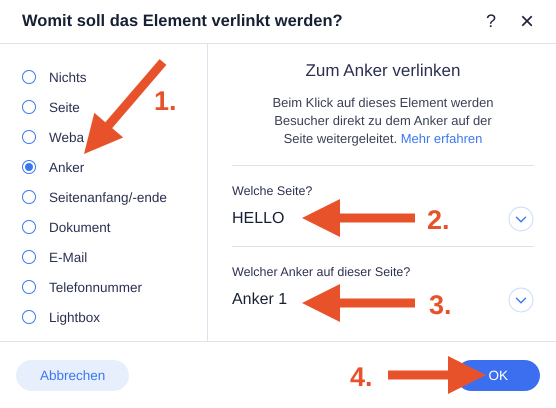  What do you see at coordinates (80, 227) in the screenshot?
I see `option-label: Dokument` at bounding box center [80, 227].